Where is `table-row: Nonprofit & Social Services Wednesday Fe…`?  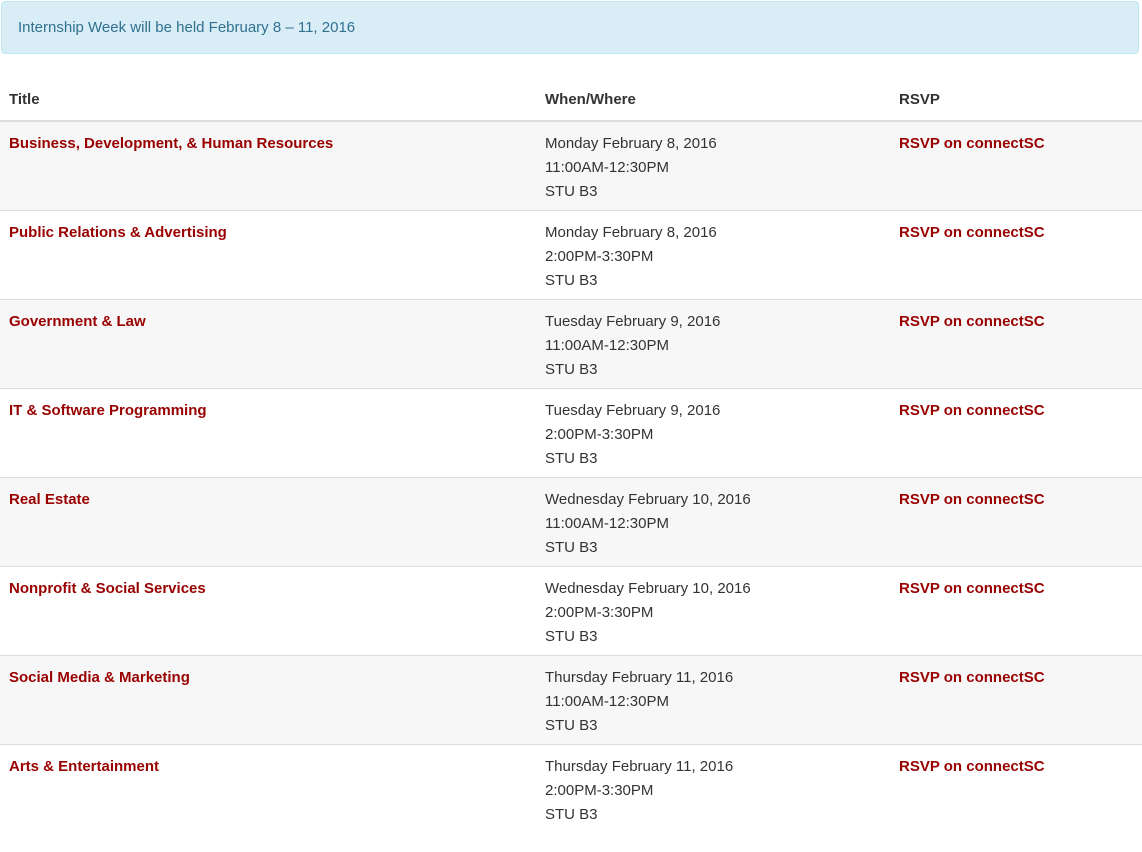 table-row: Nonprofit & Social Services Wednesday Fe… is located at coordinates (571, 610).